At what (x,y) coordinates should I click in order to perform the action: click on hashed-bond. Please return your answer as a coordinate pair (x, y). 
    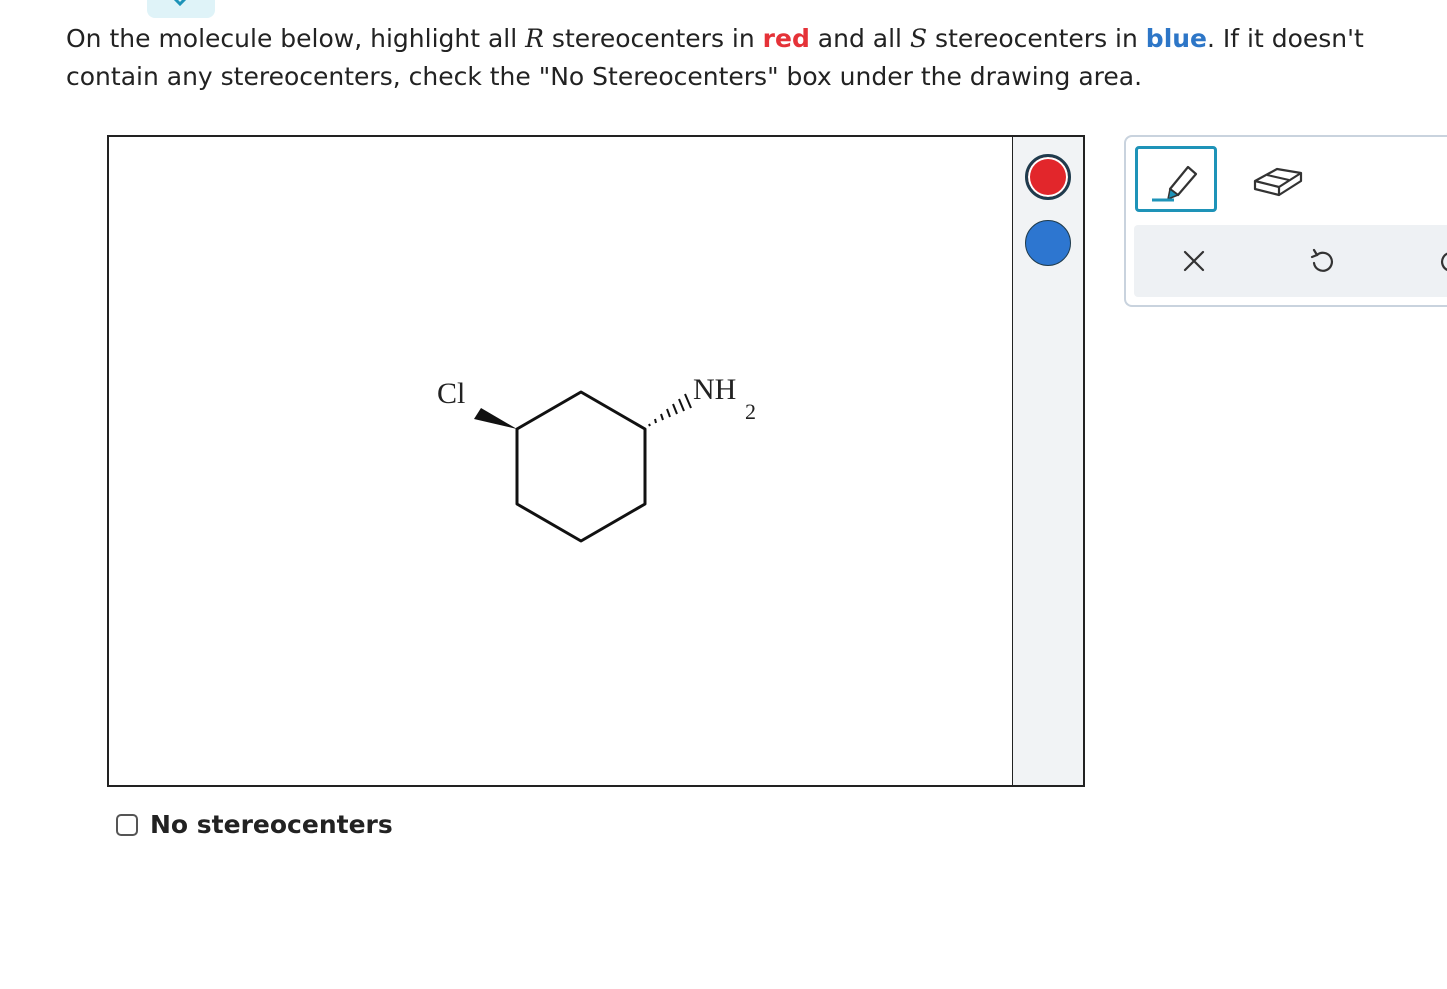
    Looking at the image, I should click on (670, 410).